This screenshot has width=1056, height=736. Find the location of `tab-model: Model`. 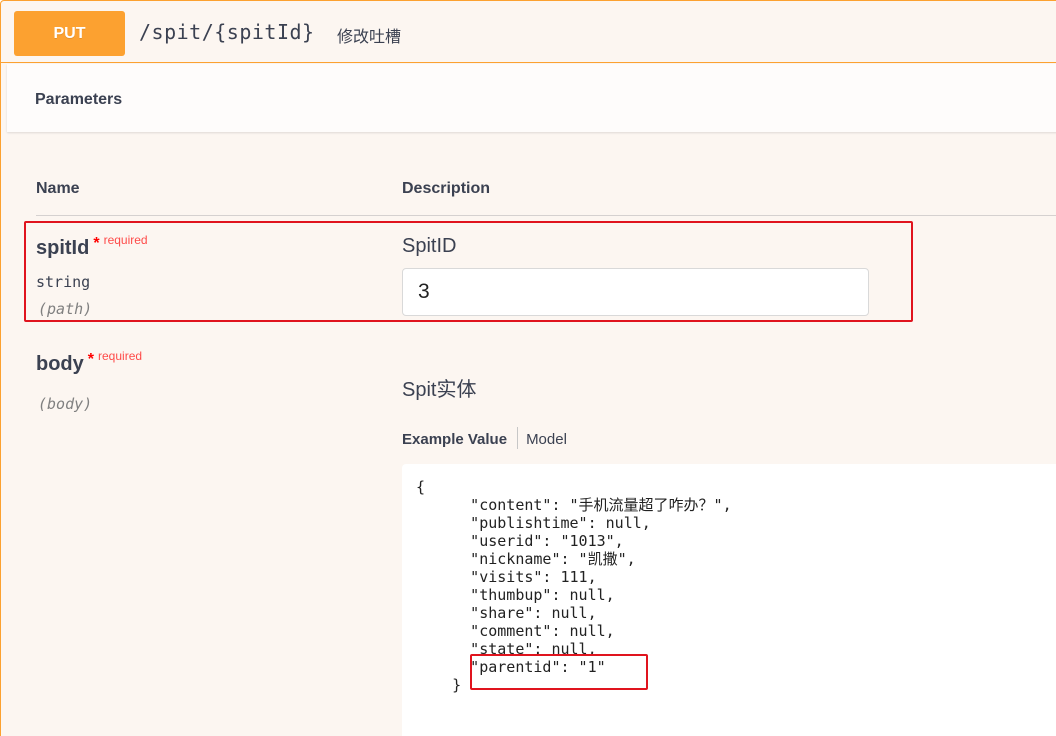

tab-model: Model is located at coordinates (546, 439).